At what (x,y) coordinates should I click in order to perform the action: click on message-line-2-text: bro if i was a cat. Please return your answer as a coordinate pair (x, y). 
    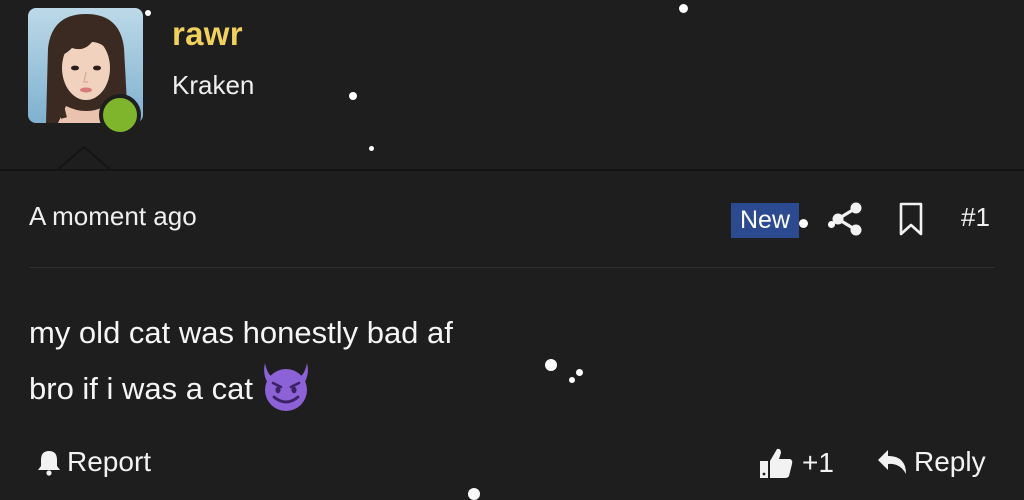
    Looking at the image, I should click on (141, 388).